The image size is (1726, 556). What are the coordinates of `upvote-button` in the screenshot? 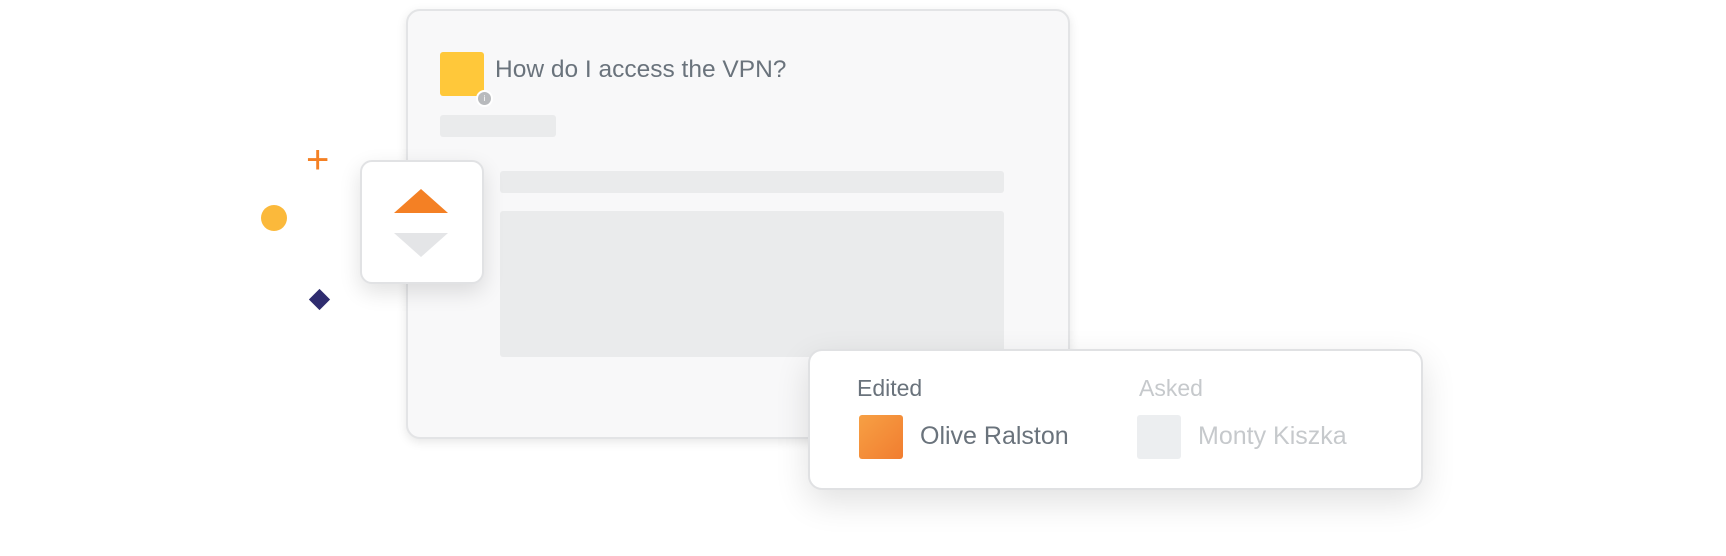 It's located at (421, 201).